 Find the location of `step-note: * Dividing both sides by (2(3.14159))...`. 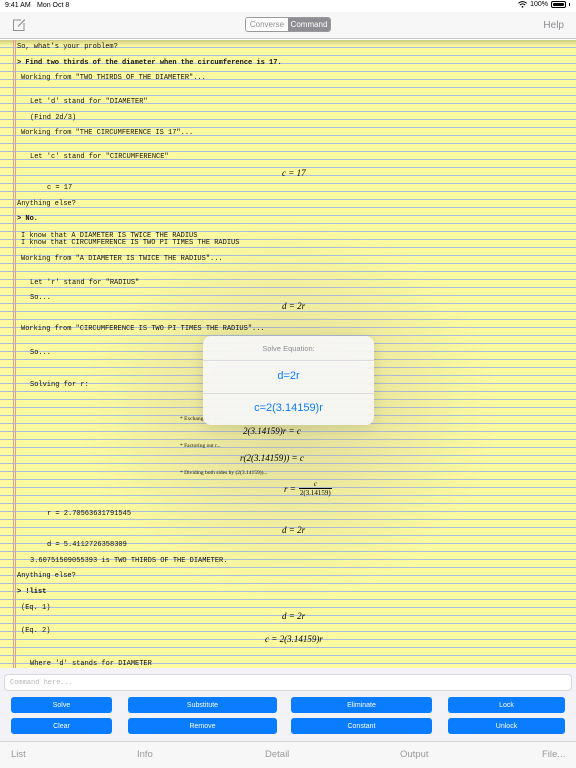

step-note: * Dividing both sides by (2(3.14159))... is located at coordinates (224, 473).